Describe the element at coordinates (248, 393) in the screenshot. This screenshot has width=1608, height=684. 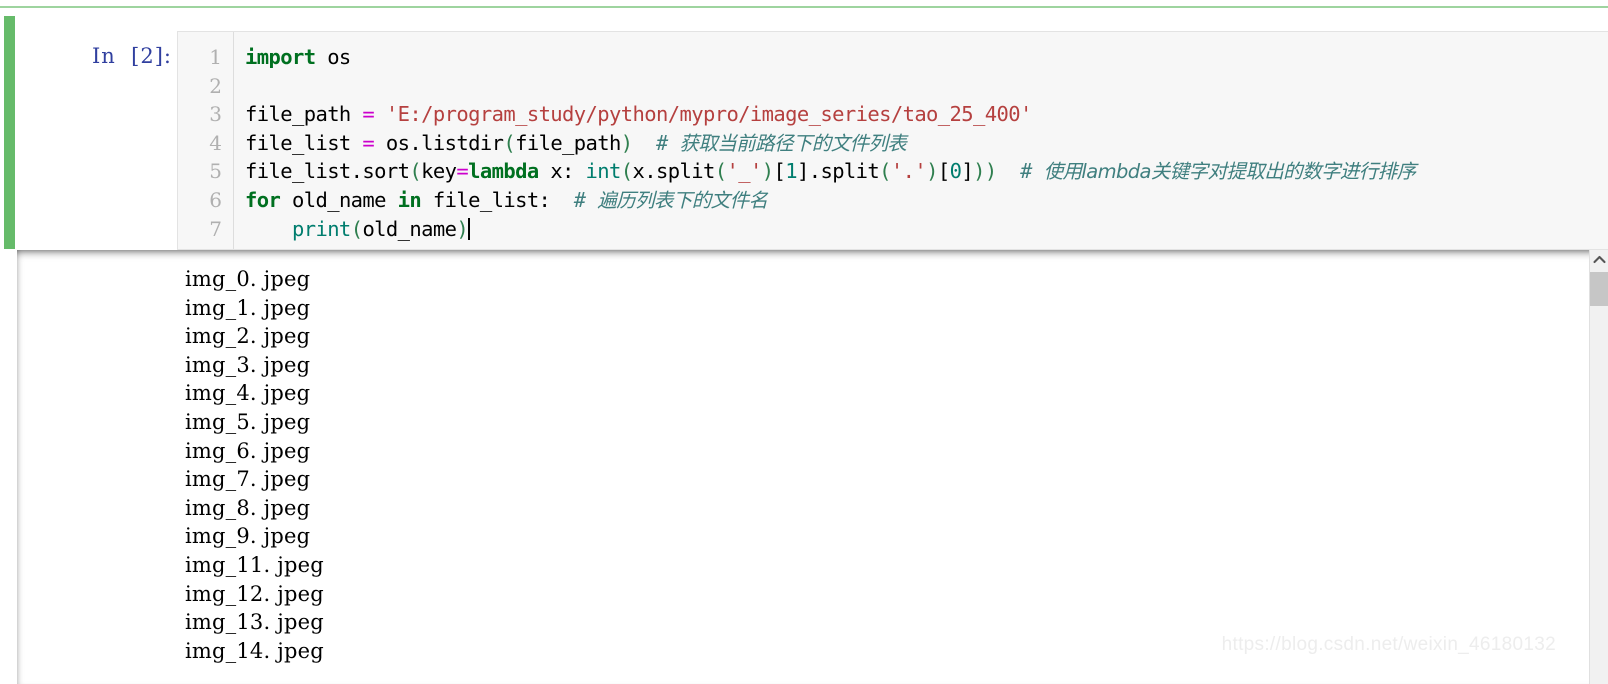
I see `output-line: img_4. jpeg` at that location.